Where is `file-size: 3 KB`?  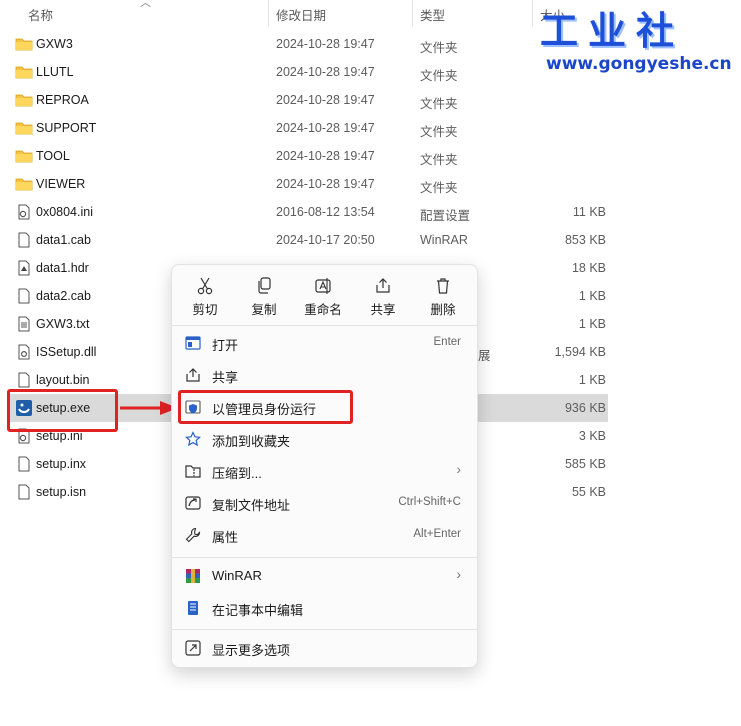 file-size: 3 KB is located at coordinates (592, 436).